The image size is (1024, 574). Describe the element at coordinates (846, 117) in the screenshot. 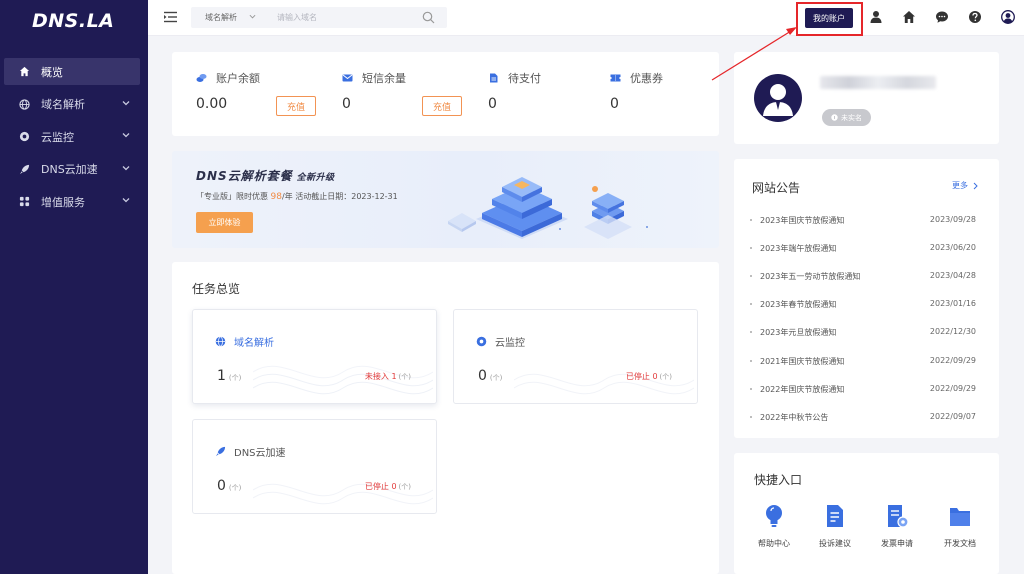

I see `verification-badge: 未实名` at that location.